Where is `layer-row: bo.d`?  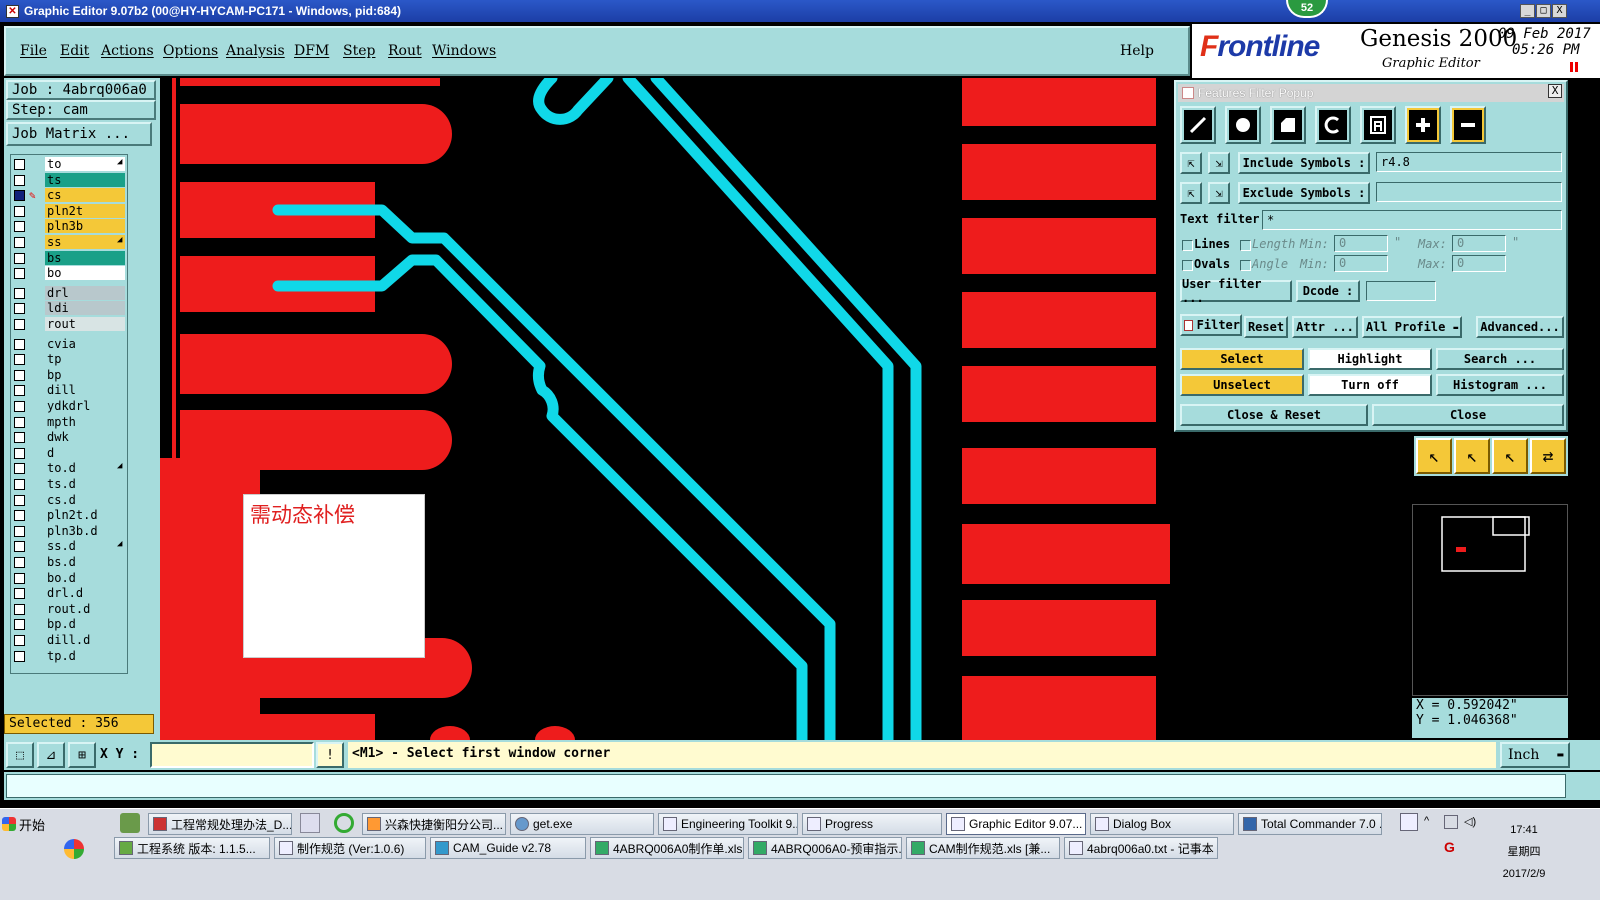
layer-row: bo.d is located at coordinates (70, 578).